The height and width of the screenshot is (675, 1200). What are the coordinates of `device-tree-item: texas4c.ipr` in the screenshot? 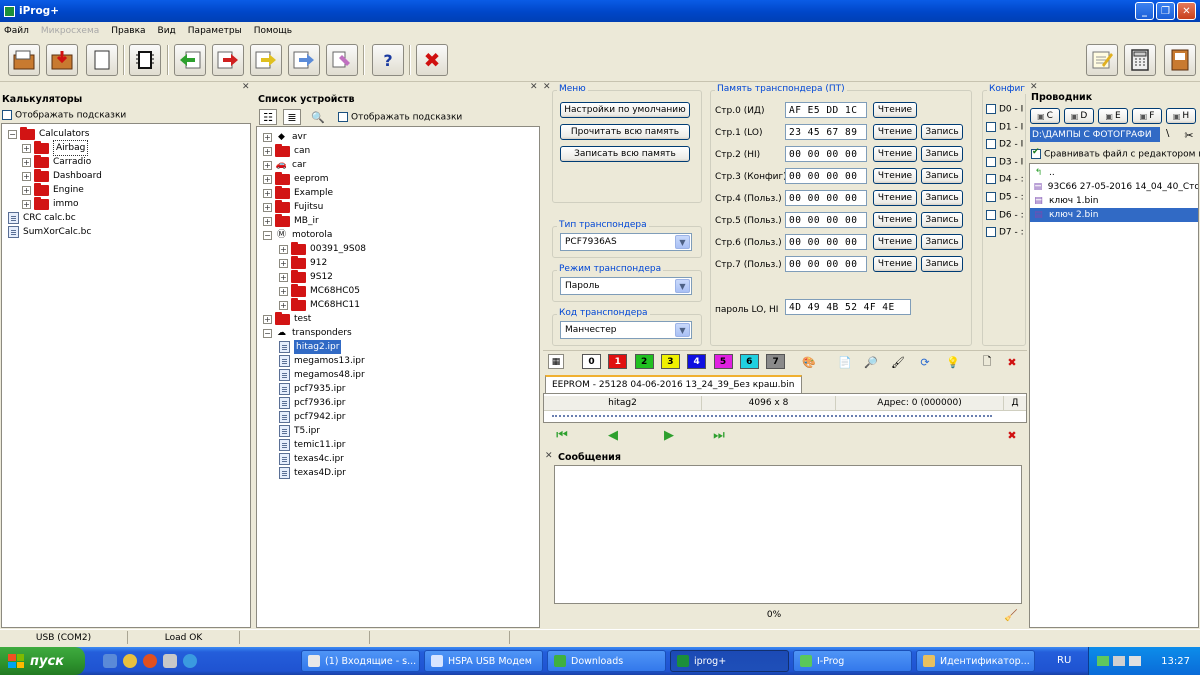 It's located at (311, 459).